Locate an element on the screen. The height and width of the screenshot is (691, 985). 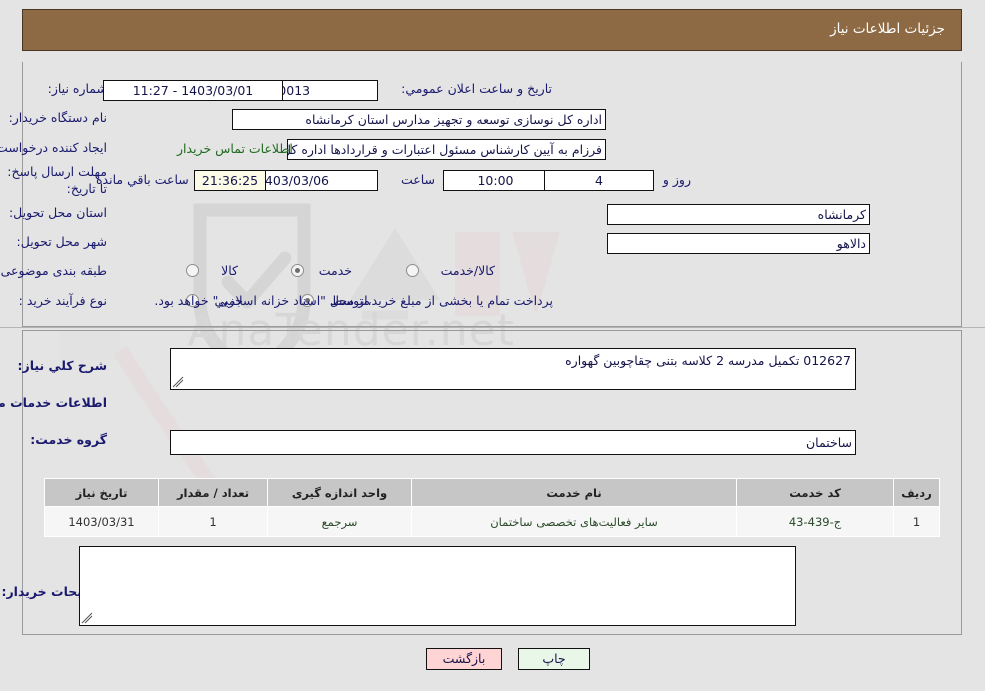
radio-category-khedmat is located at coordinates (297, 270).